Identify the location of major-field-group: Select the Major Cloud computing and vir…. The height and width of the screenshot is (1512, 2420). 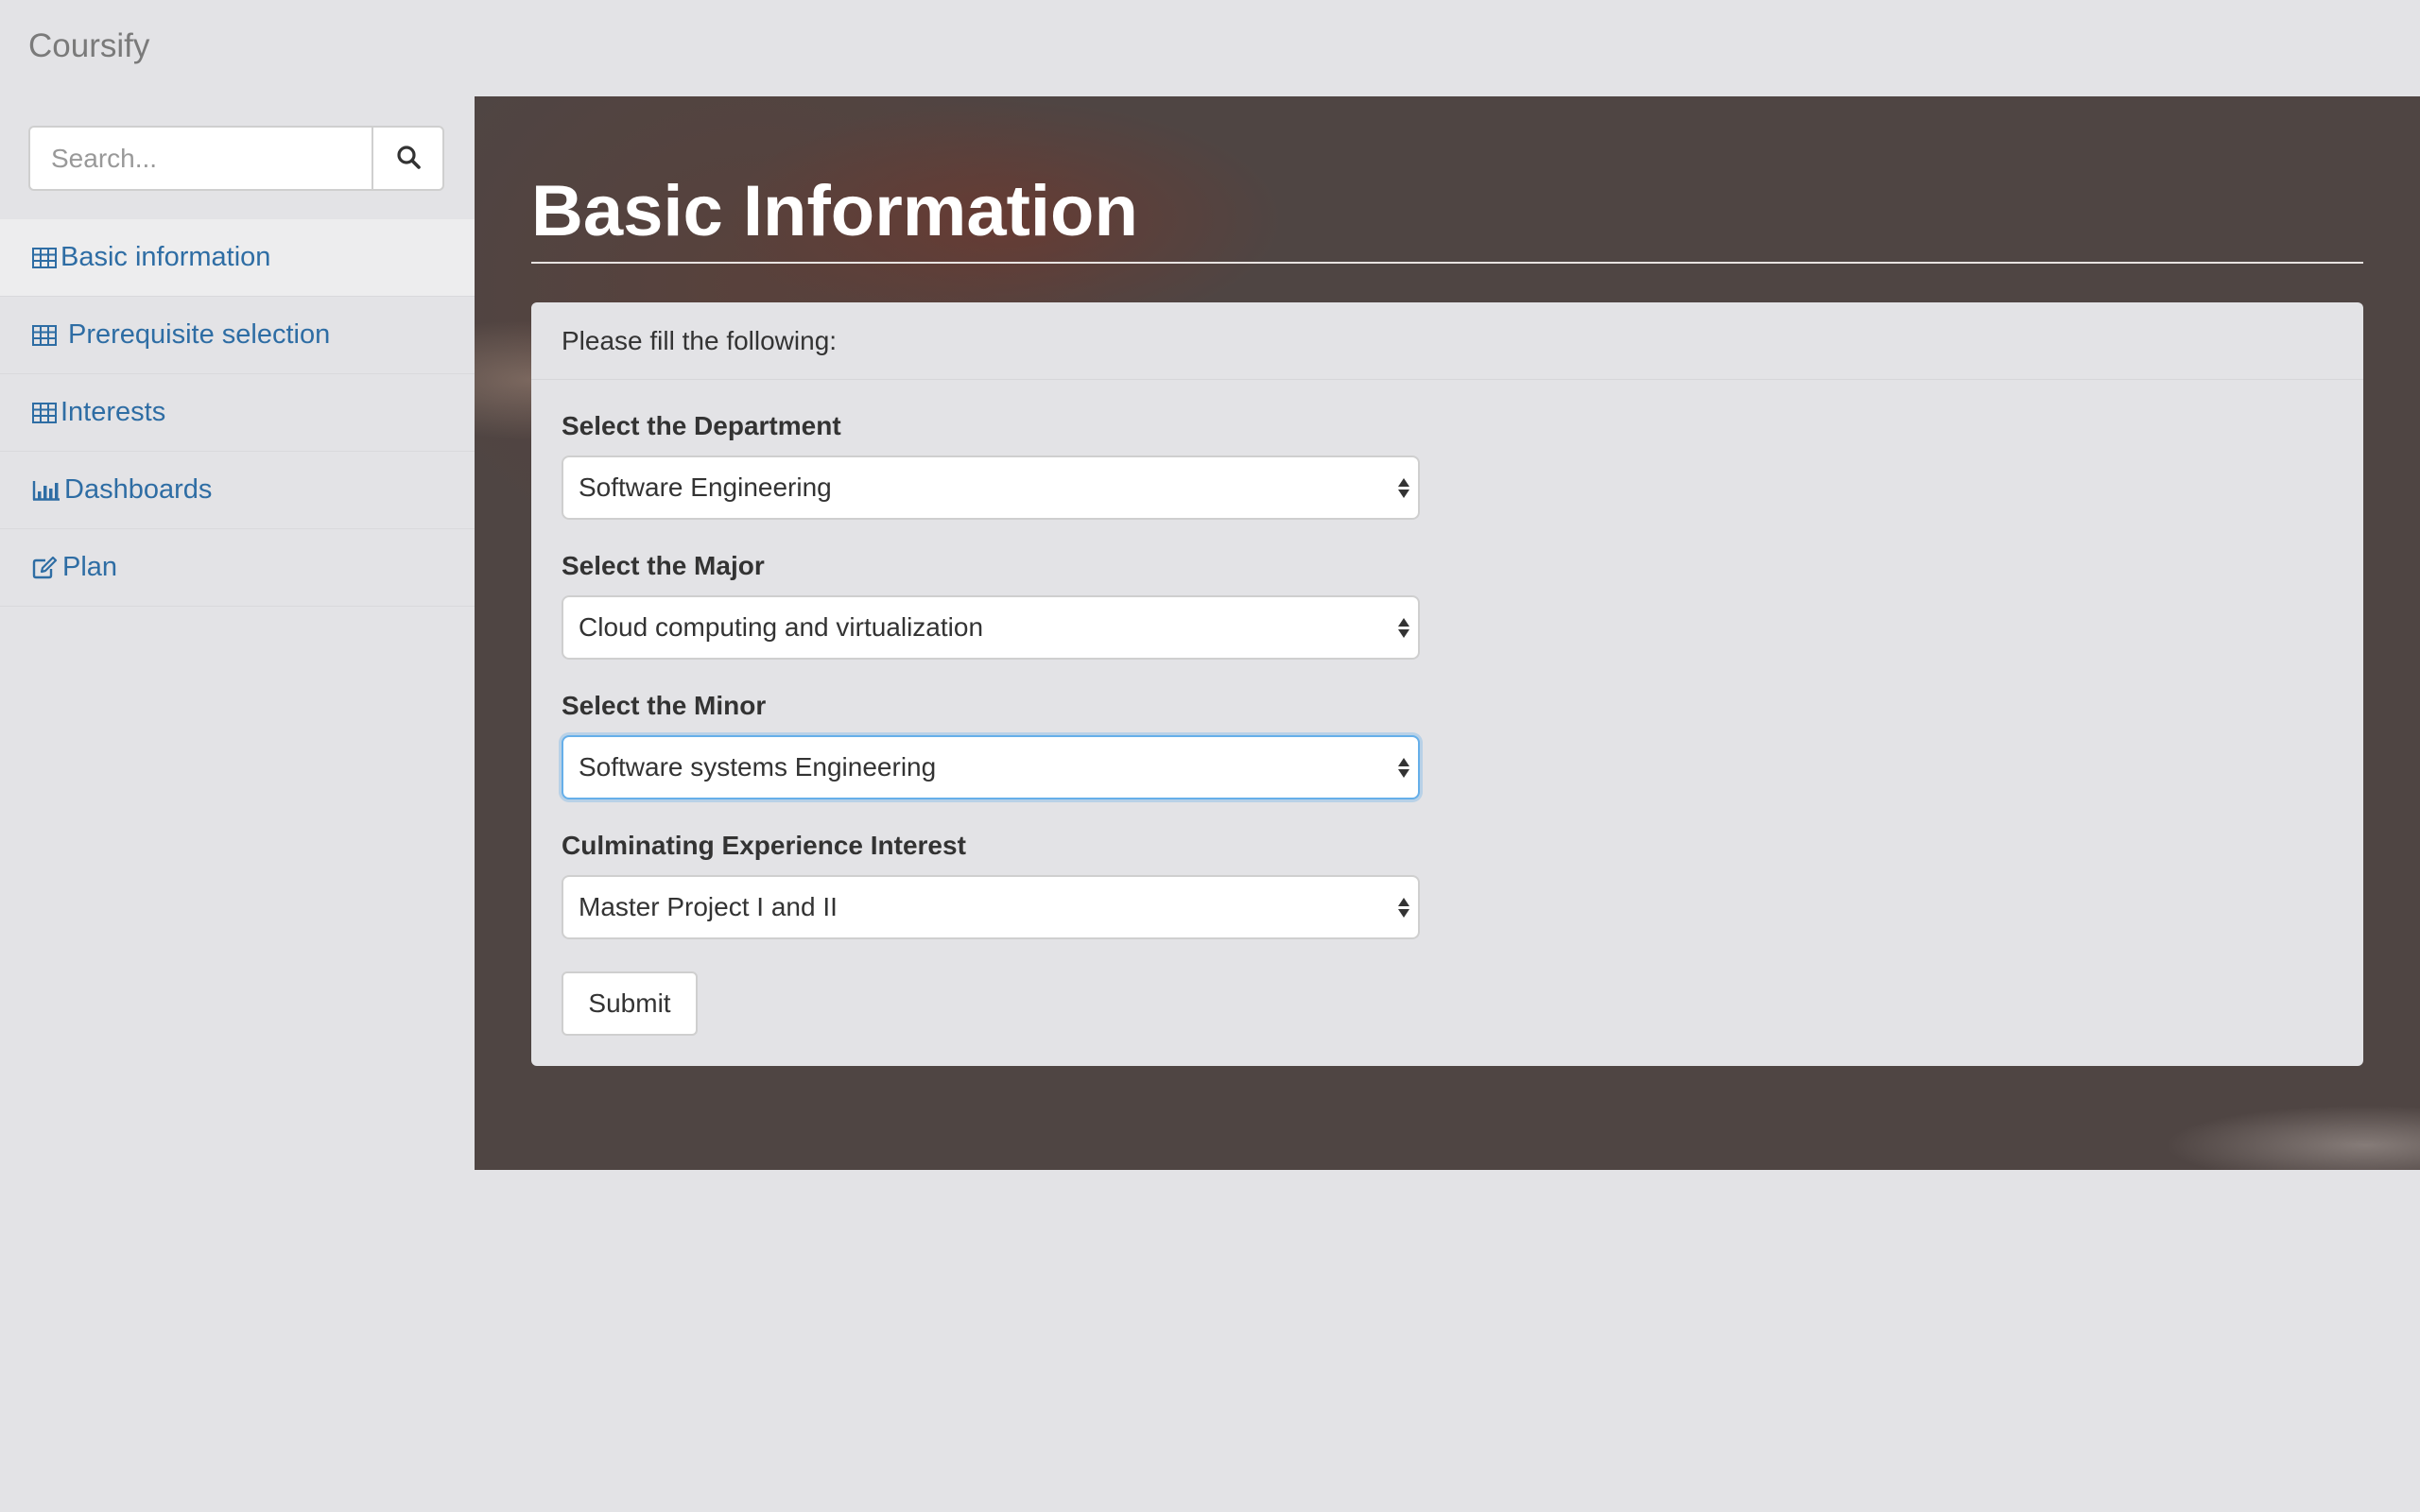
(991, 605).